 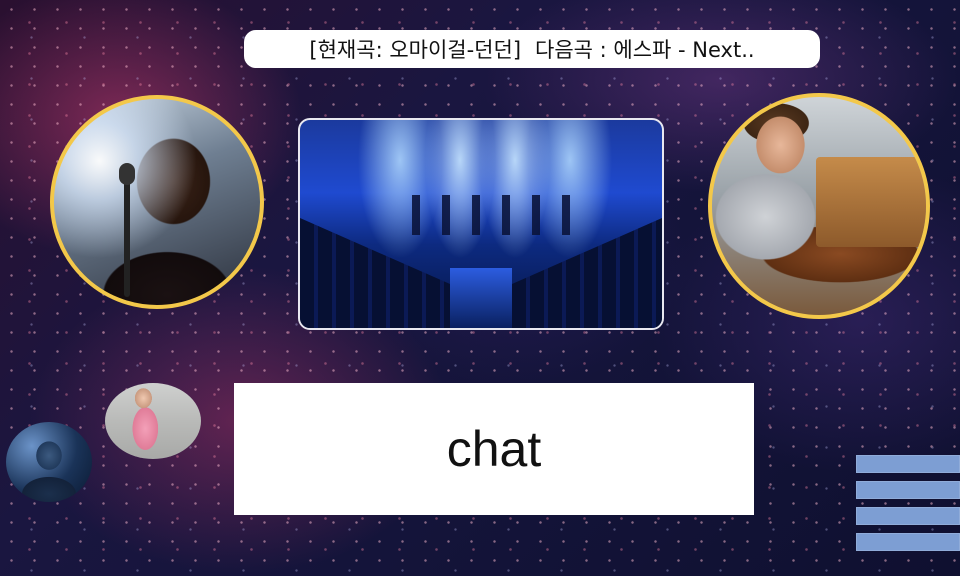 I want to click on piano, so click(x=871, y=202).